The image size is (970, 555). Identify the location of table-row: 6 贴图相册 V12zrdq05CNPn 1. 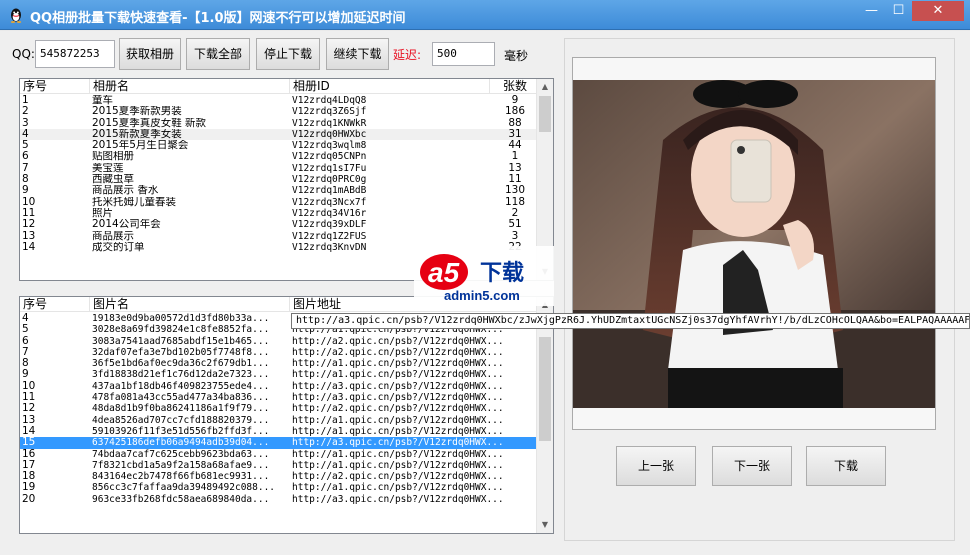
(286, 156).